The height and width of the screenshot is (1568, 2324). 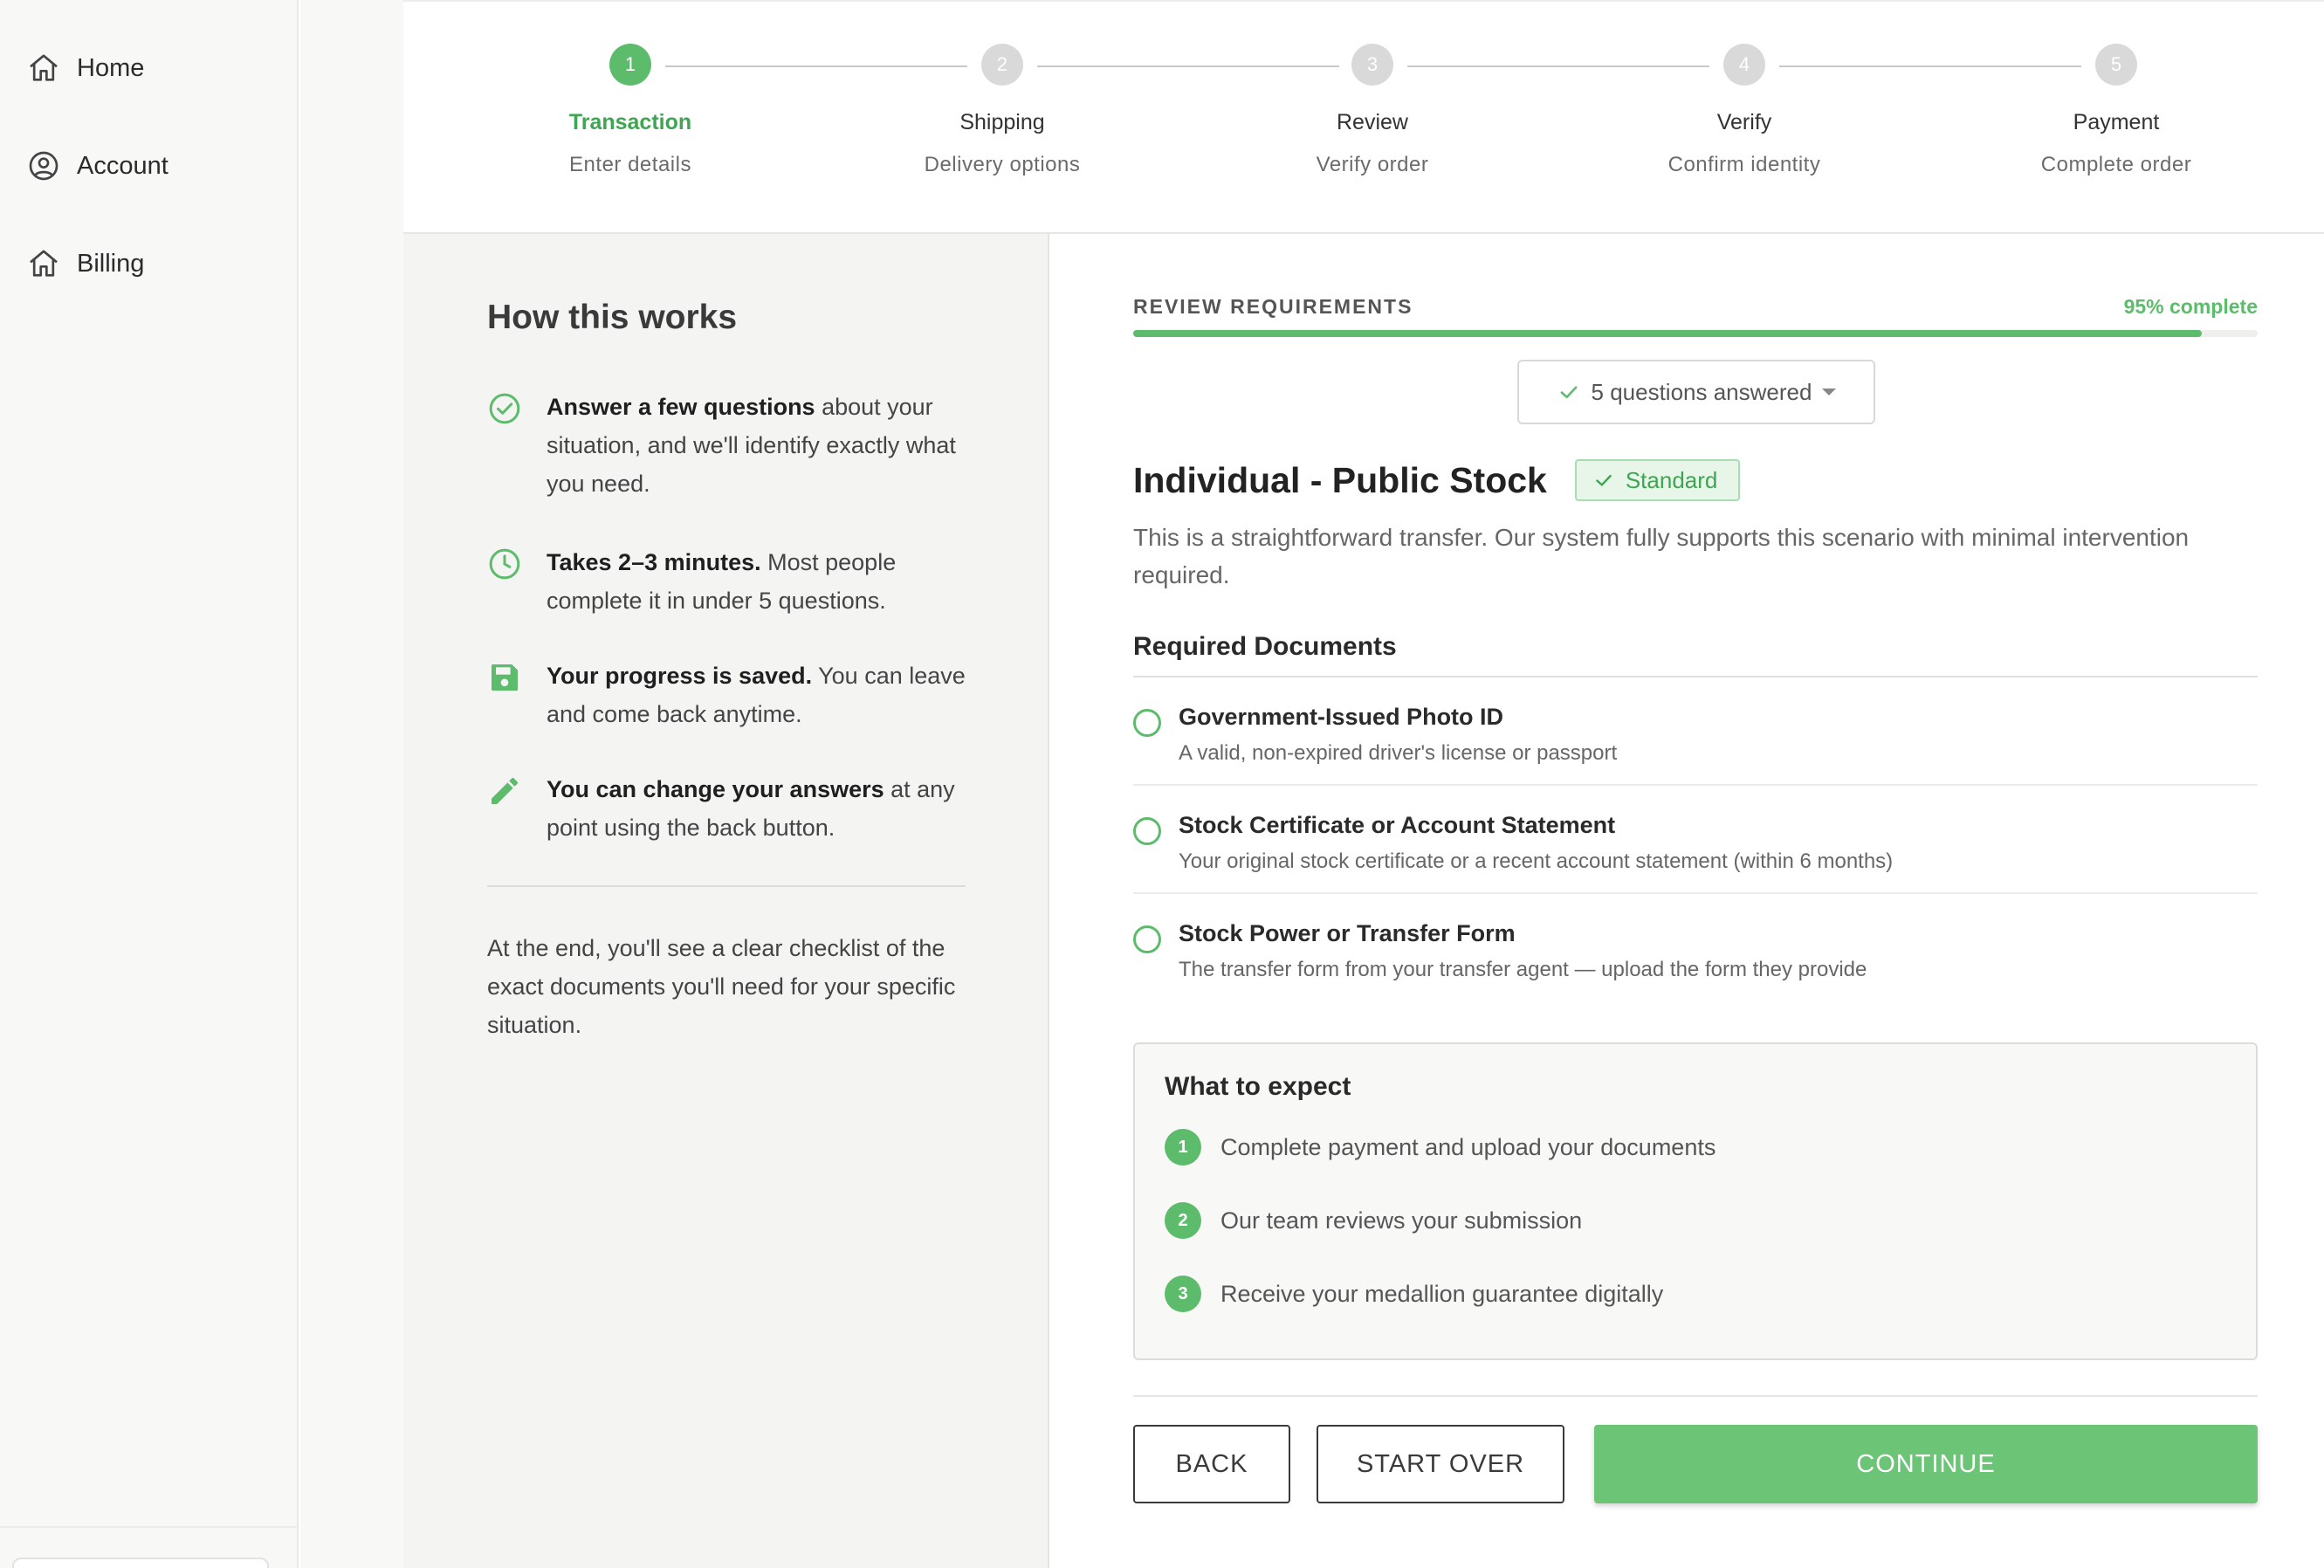 What do you see at coordinates (1744, 65) in the screenshot?
I see `step-number: 4` at bounding box center [1744, 65].